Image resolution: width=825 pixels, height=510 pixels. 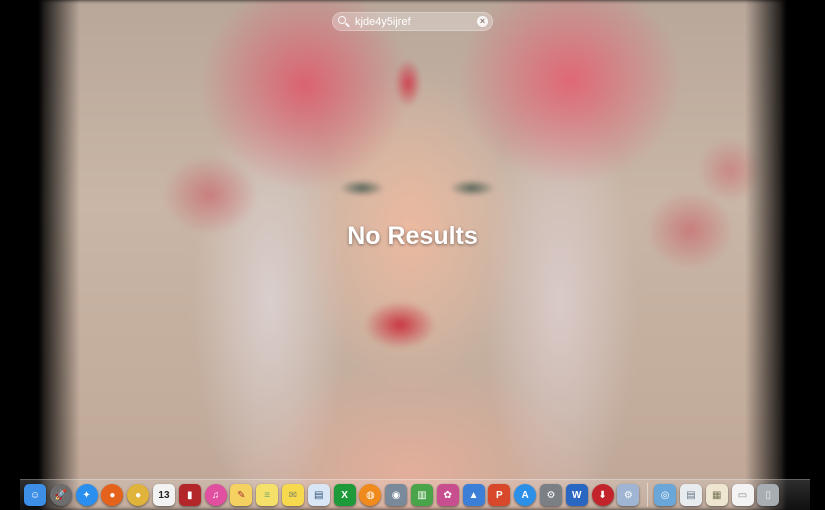 I want to click on itunes-icon: ♫, so click(x=215, y=495).